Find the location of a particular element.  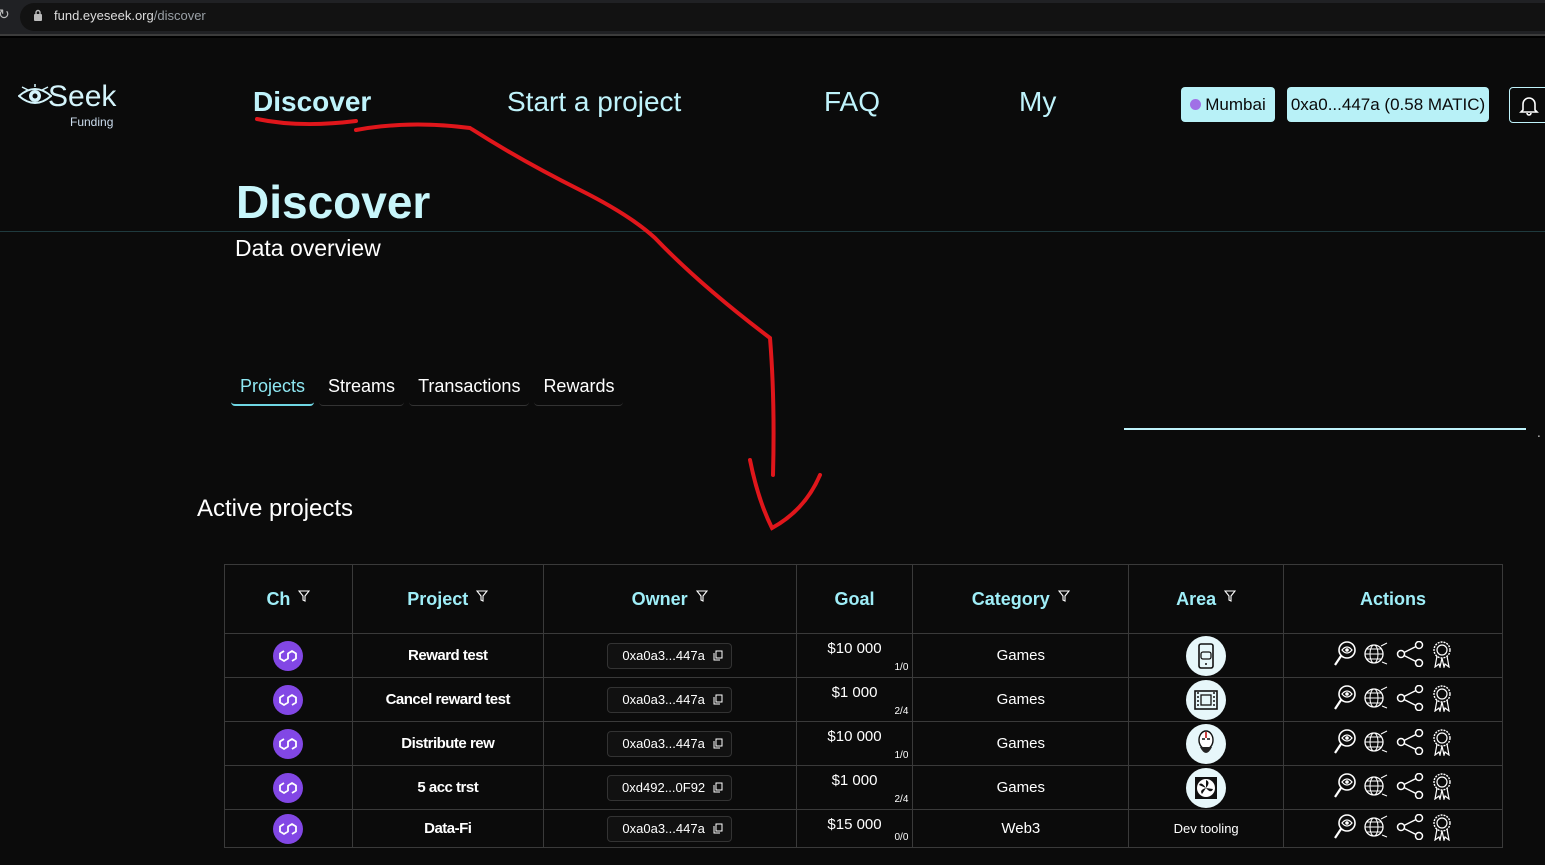

notifications-button is located at coordinates (1527, 105).